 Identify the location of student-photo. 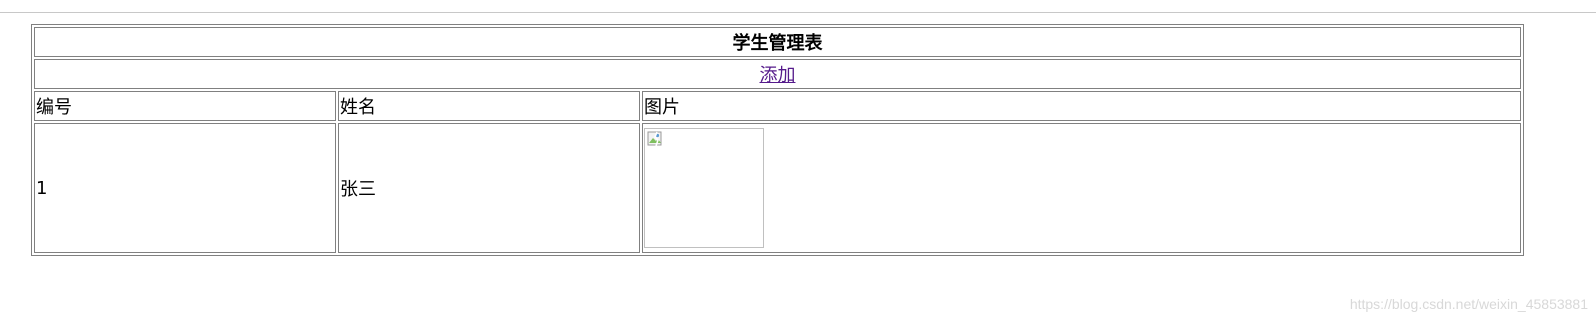
(704, 188).